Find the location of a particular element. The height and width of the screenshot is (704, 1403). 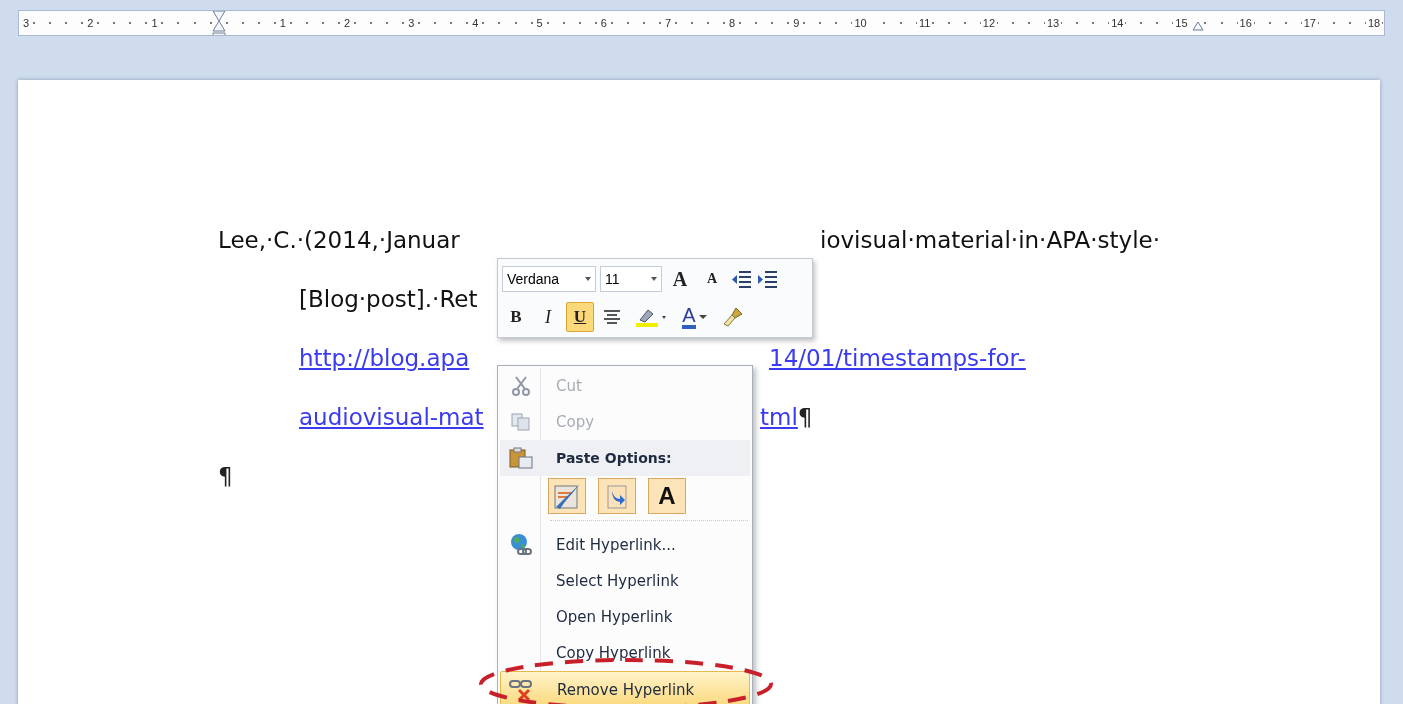

font-size-dropdown: 11 is located at coordinates (631, 279).